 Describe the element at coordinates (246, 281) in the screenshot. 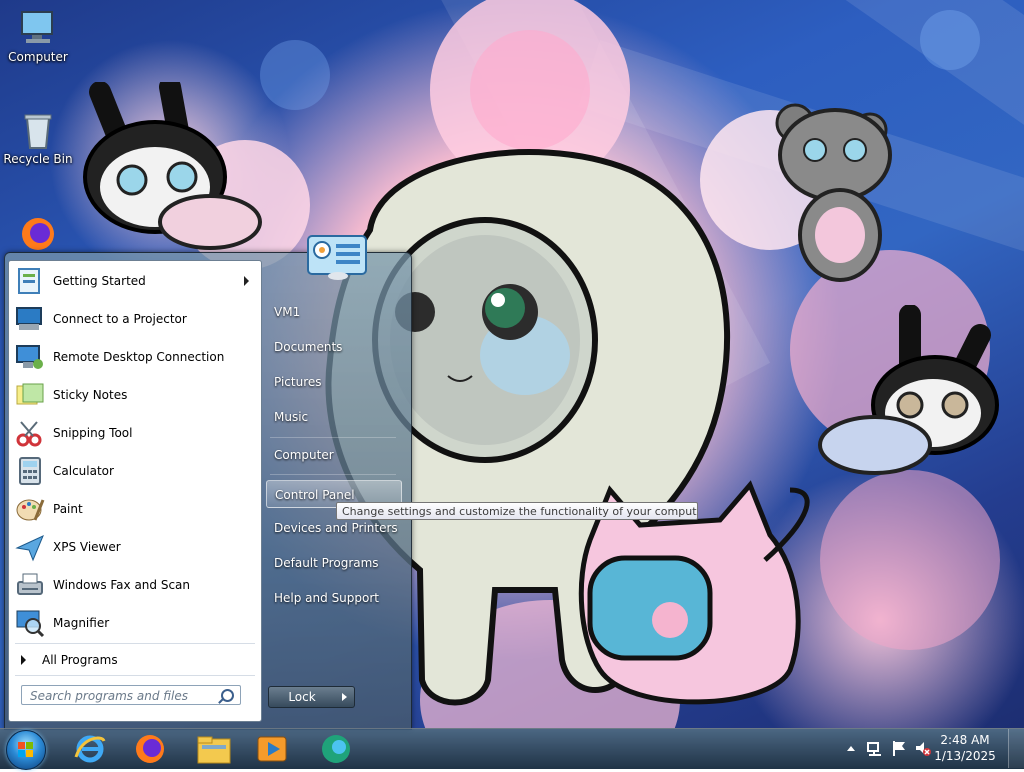

I see `submenu-arrow-icon` at that location.